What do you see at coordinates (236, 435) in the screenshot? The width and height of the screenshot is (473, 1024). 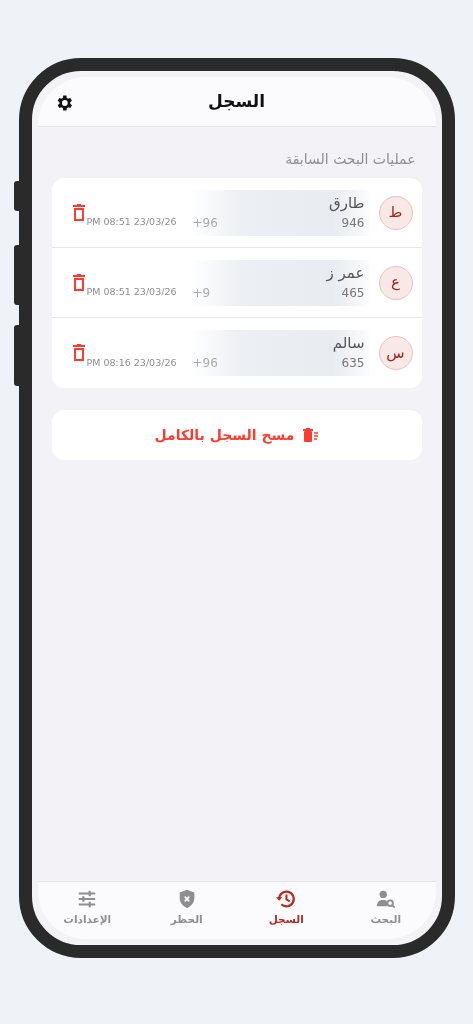 I see `clear-history-button: مسح السجل بالكامل` at bounding box center [236, 435].